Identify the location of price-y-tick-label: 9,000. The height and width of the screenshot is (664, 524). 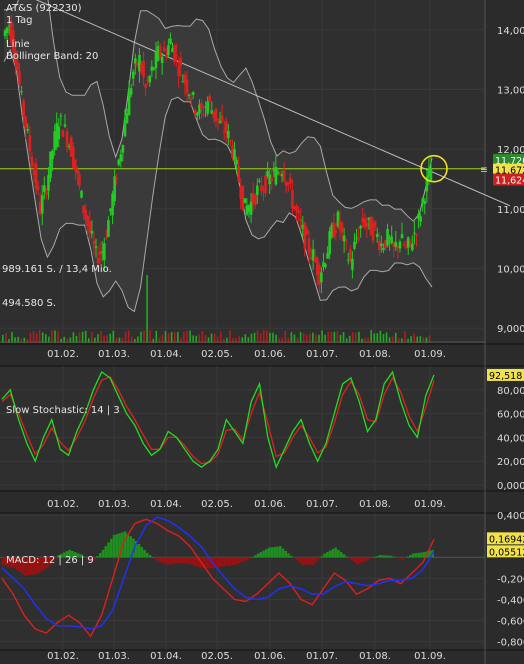
(510, 329).